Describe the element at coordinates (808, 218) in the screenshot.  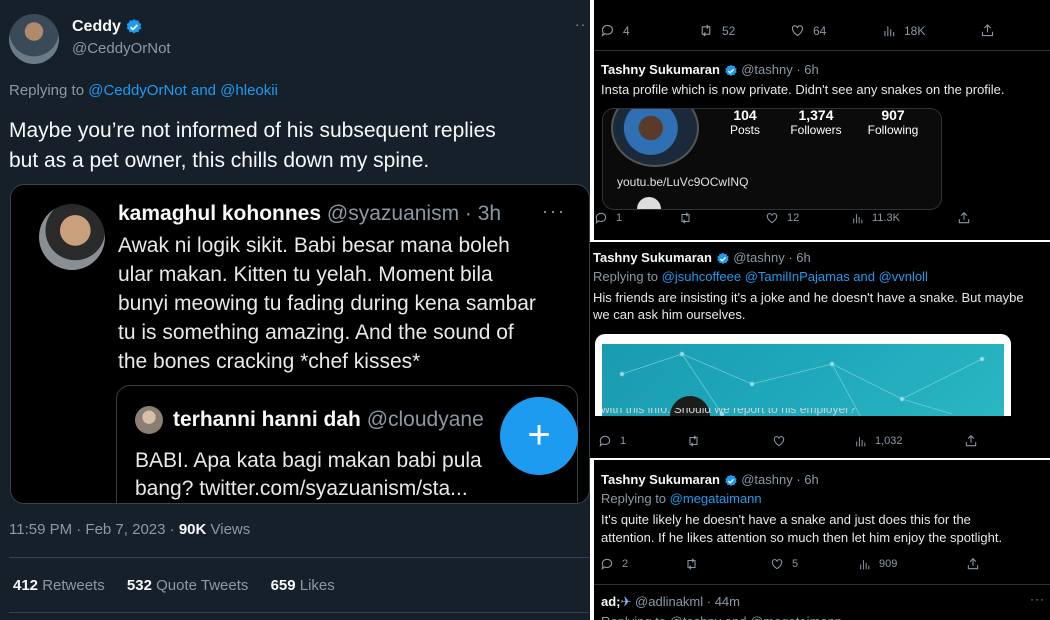
I see `like-button: 12` at that location.